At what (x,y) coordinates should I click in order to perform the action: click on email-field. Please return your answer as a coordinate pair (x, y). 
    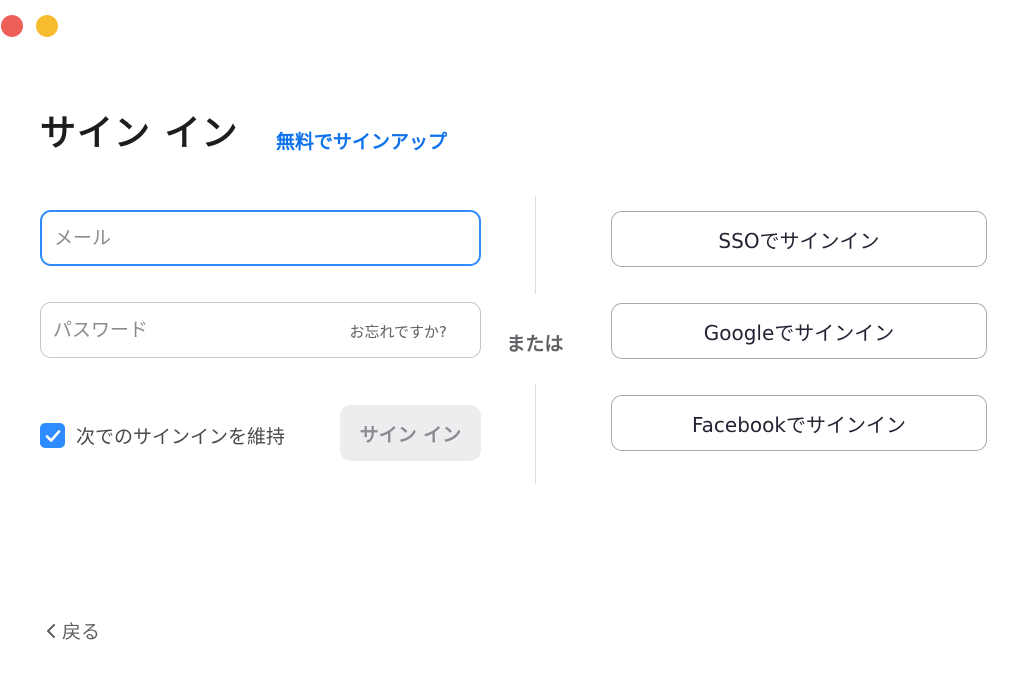
    Looking at the image, I should click on (260, 238).